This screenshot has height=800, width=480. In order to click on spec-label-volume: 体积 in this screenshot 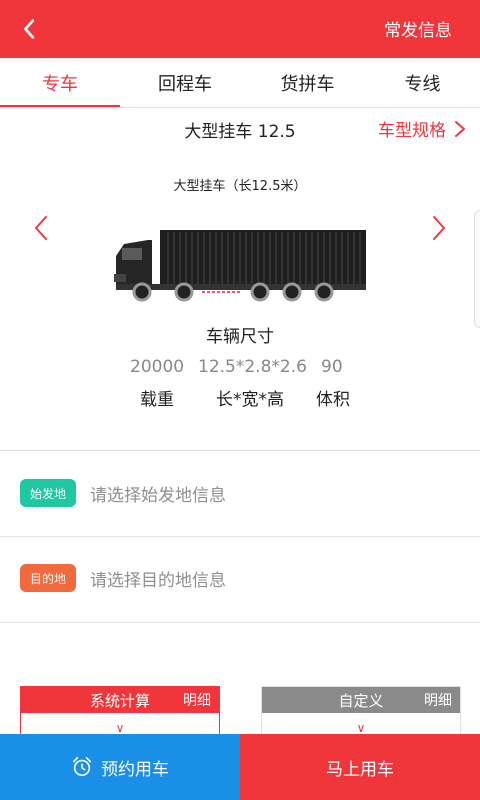, I will do `click(333, 400)`.